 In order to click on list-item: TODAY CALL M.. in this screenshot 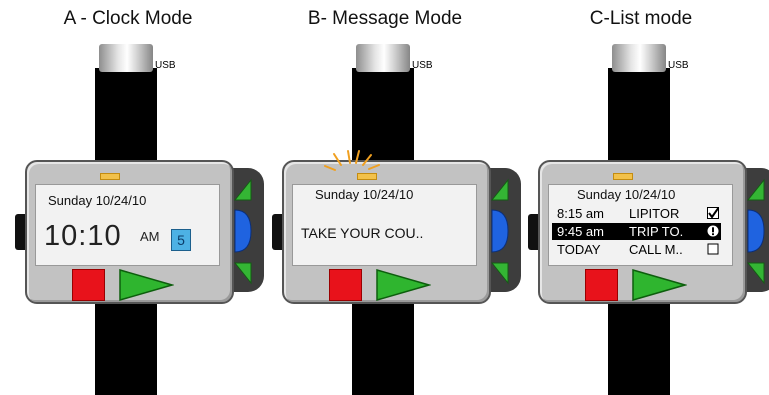, I will do `click(636, 249)`.